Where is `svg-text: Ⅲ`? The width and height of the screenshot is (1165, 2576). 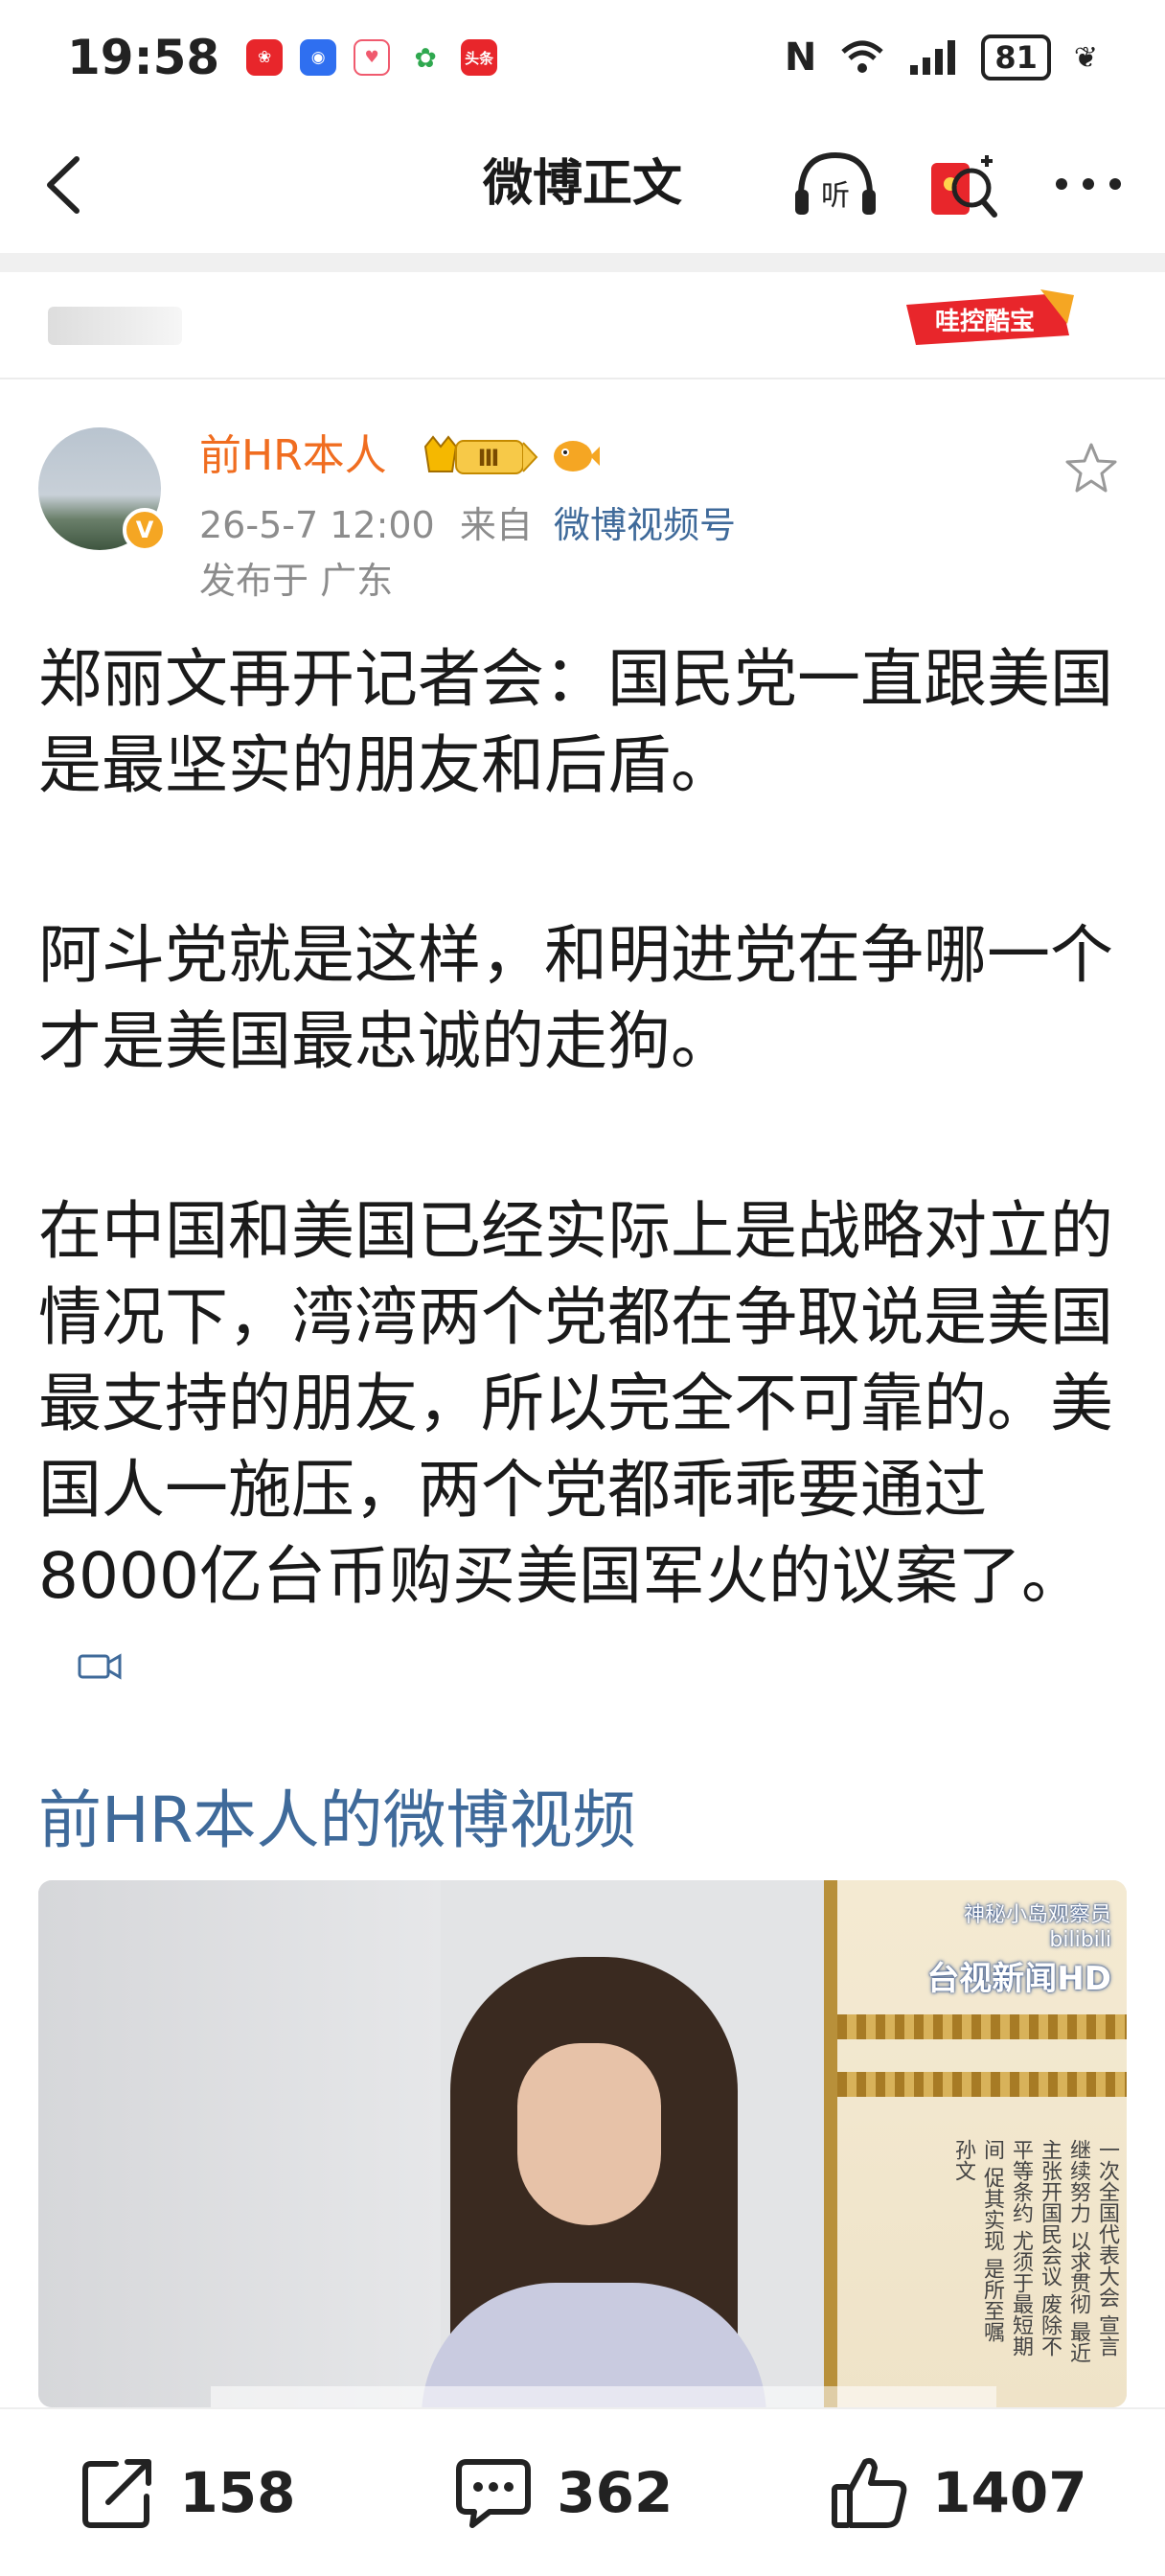 svg-text: Ⅲ is located at coordinates (489, 458).